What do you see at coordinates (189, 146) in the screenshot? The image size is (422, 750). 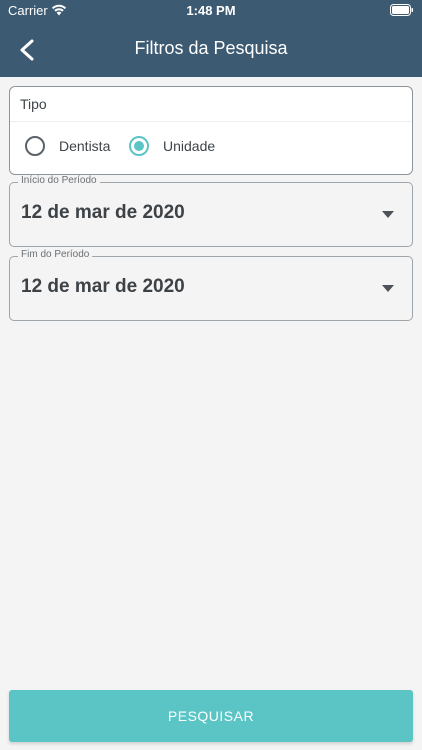 I see `radio-label-unidade: Unidade` at bounding box center [189, 146].